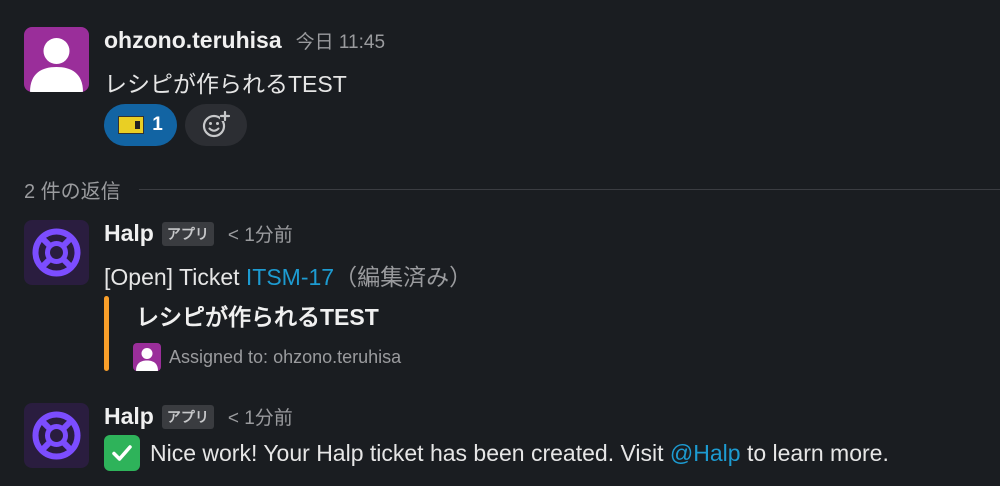 Image resolution: width=1000 pixels, height=486 pixels. I want to click on message-timestamp: 今日 11:45, so click(340, 40).